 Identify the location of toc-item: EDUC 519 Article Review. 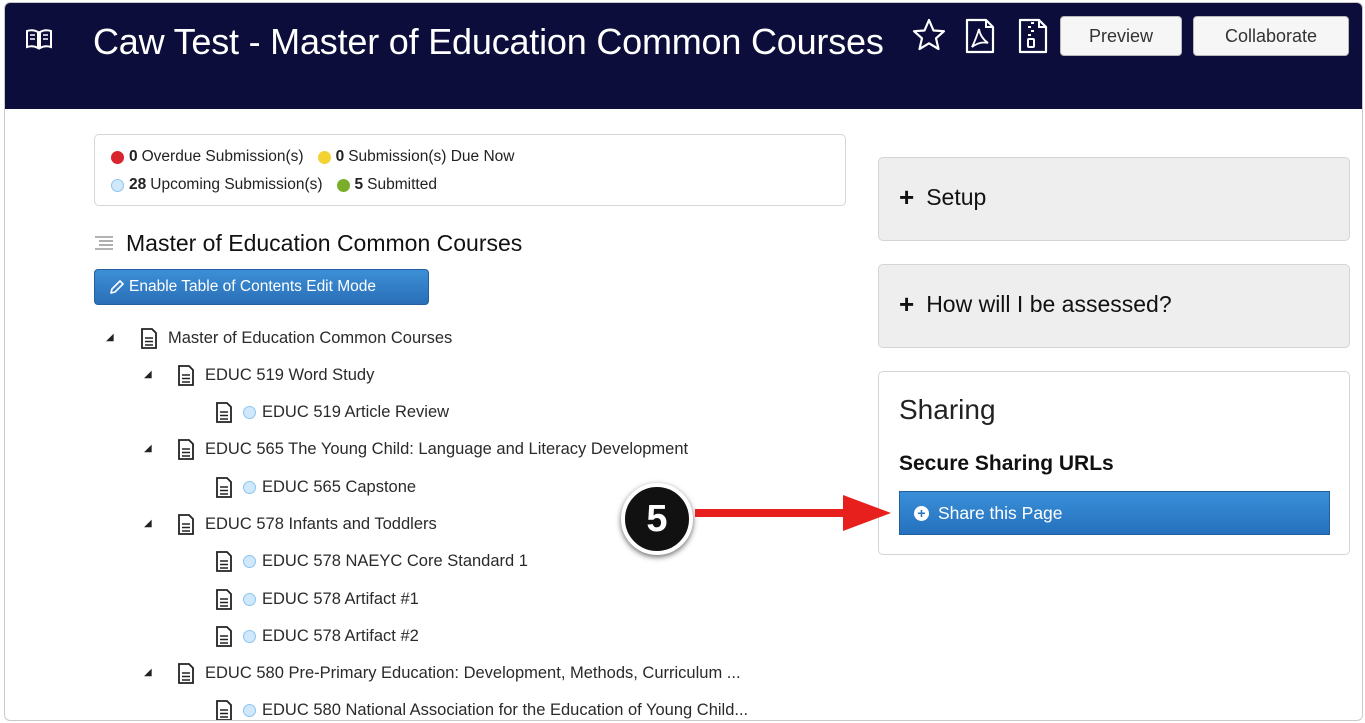
(332, 412).